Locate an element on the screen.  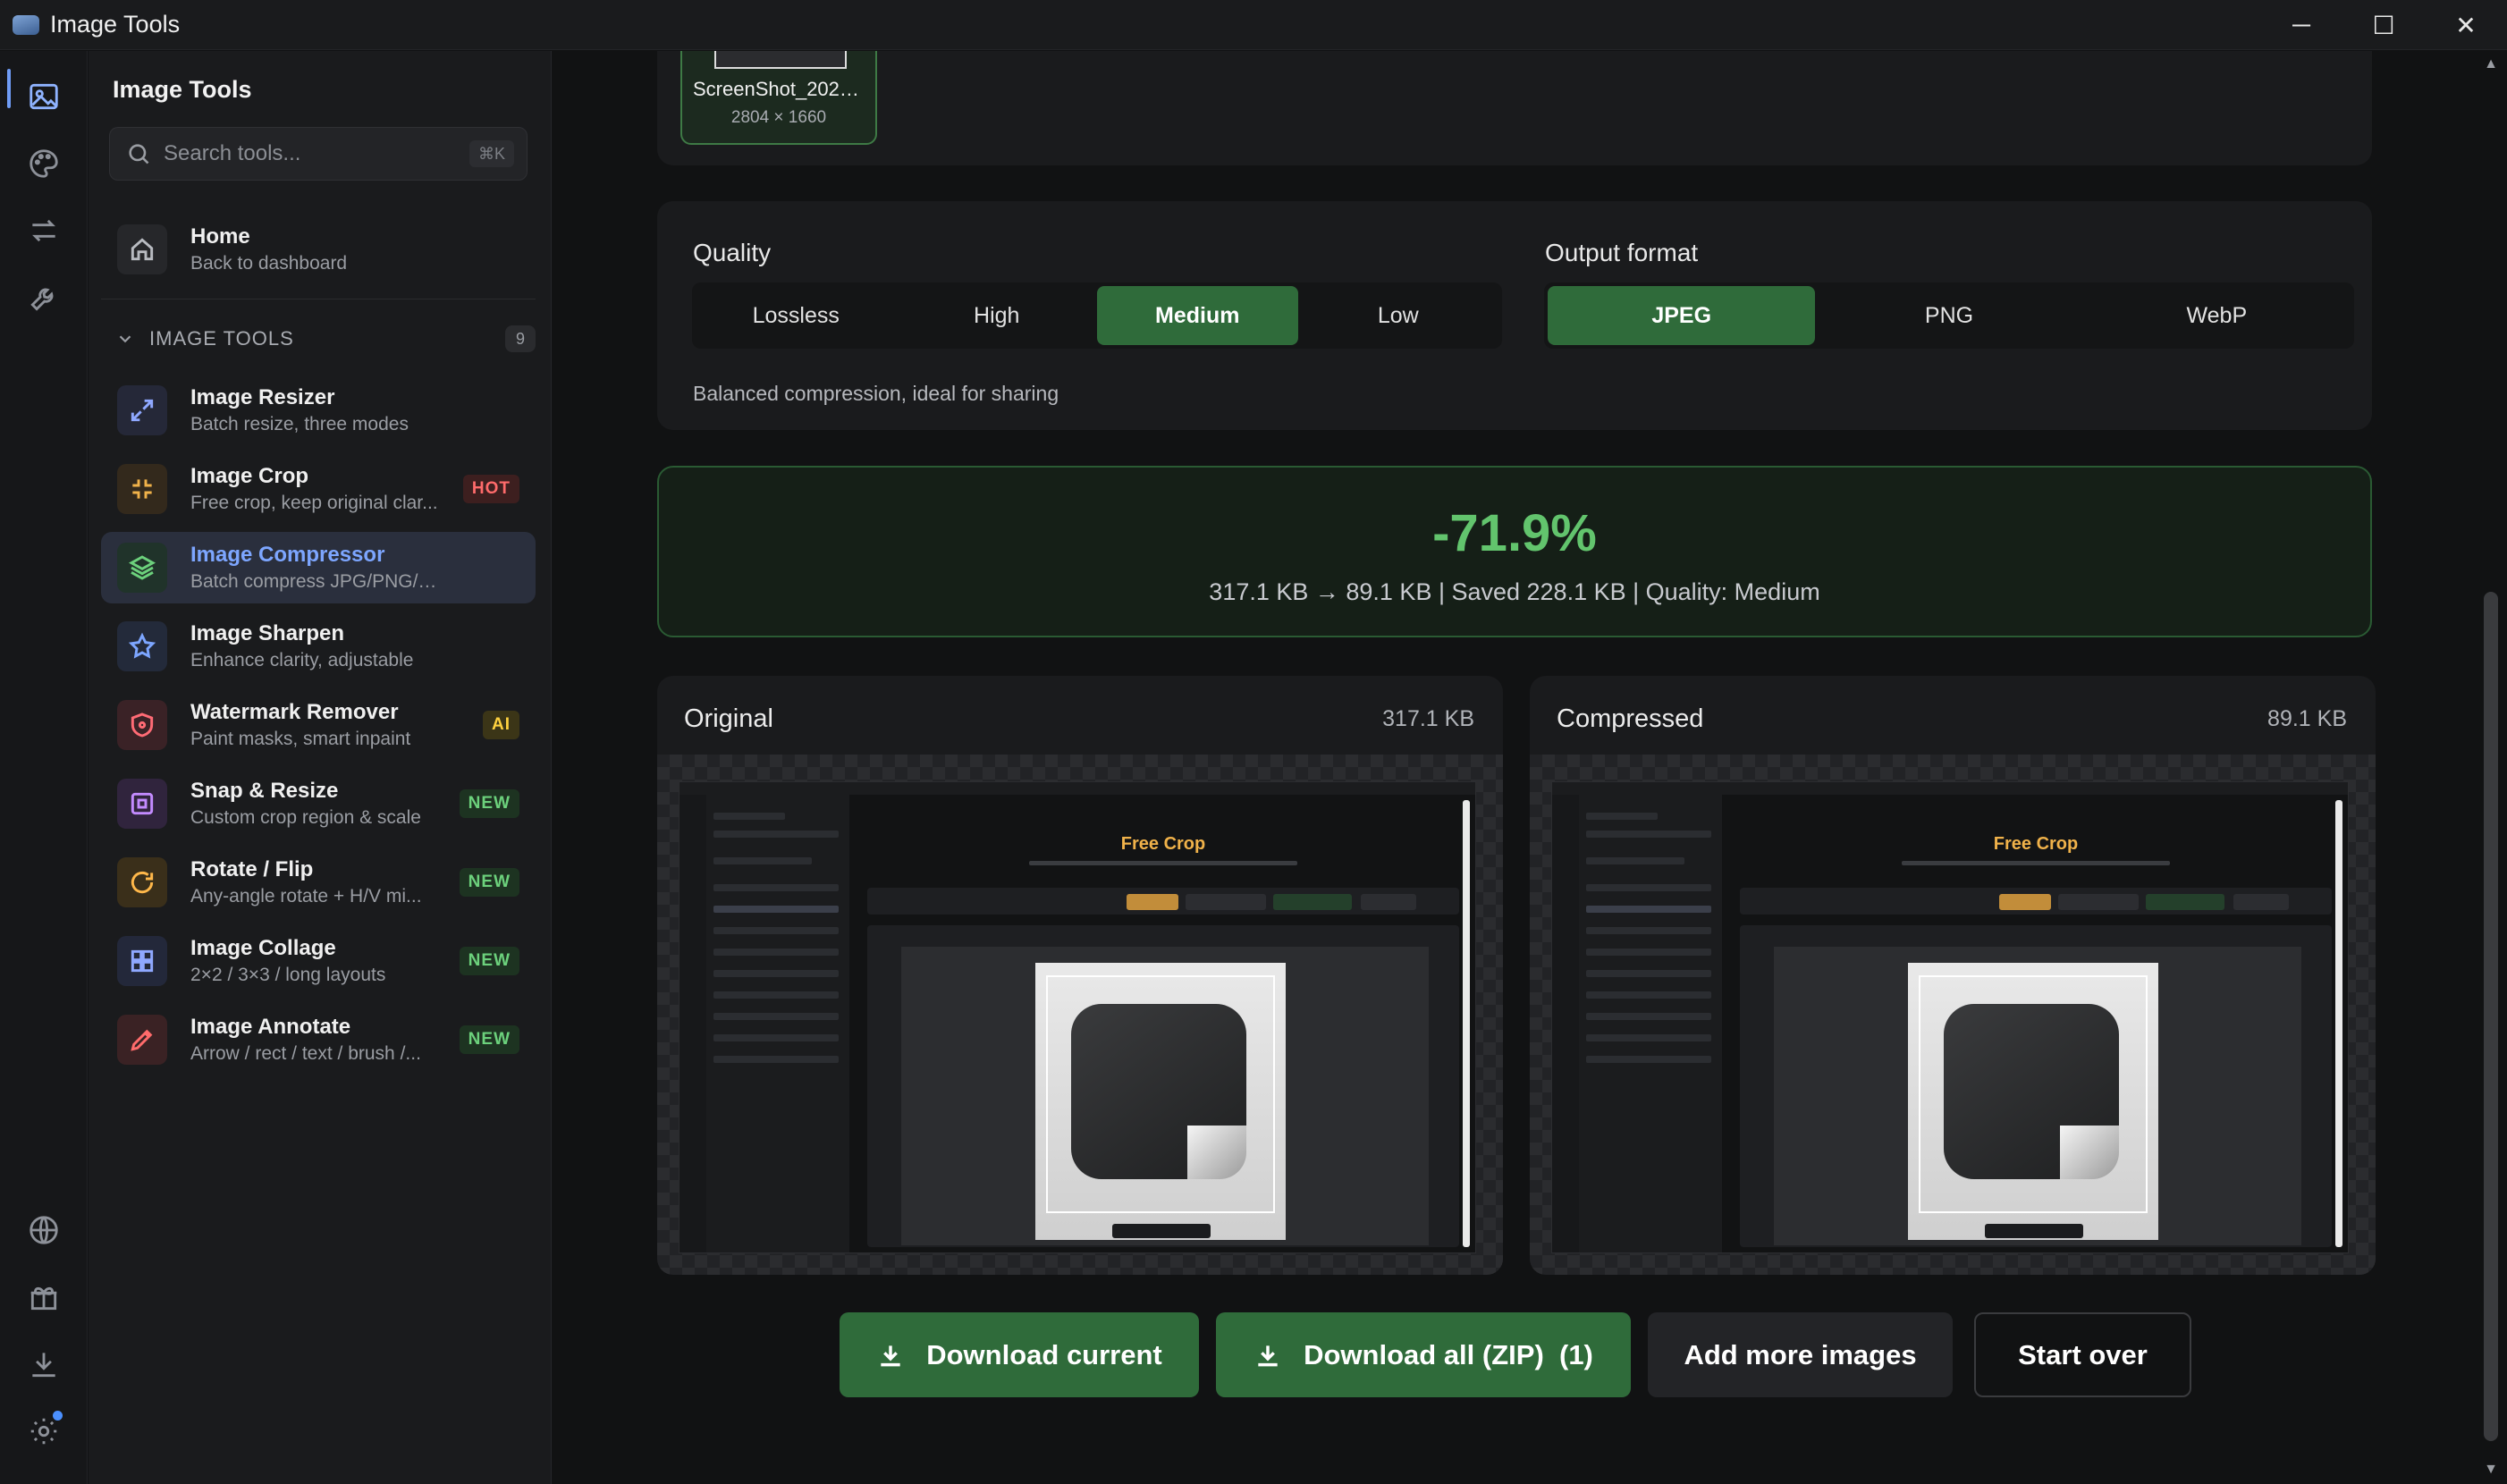
start-over-button: Start over is located at coordinates (2082, 1354).